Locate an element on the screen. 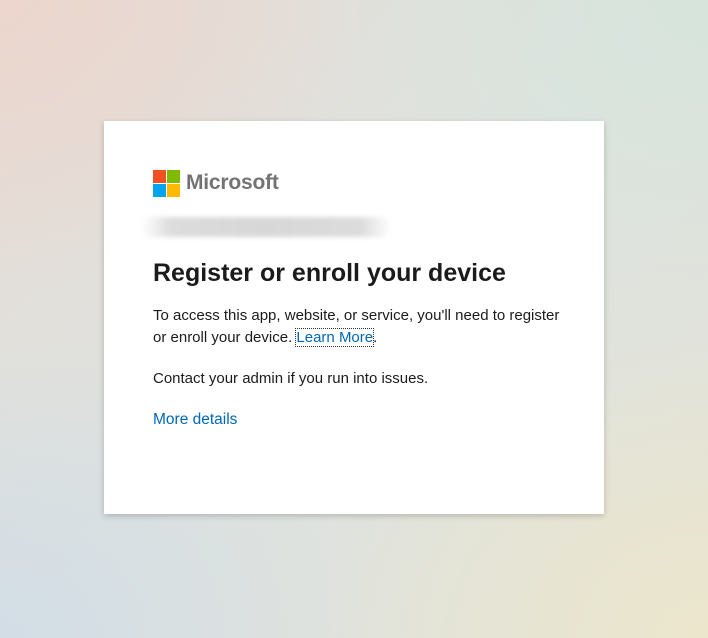 This screenshot has width=708, height=638. learn-more-link: Learn More is located at coordinates (335, 337).